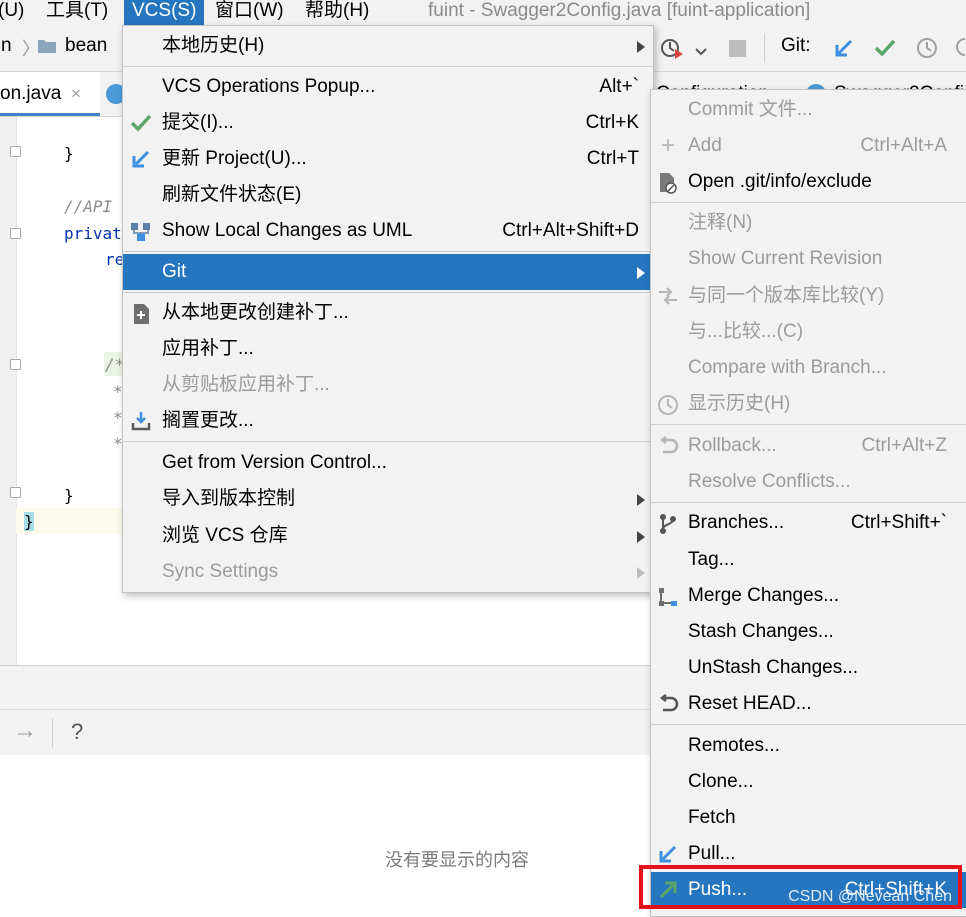  Describe the element at coordinates (388, 272) in the screenshot. I see `menu-item-git: Git` at that location.